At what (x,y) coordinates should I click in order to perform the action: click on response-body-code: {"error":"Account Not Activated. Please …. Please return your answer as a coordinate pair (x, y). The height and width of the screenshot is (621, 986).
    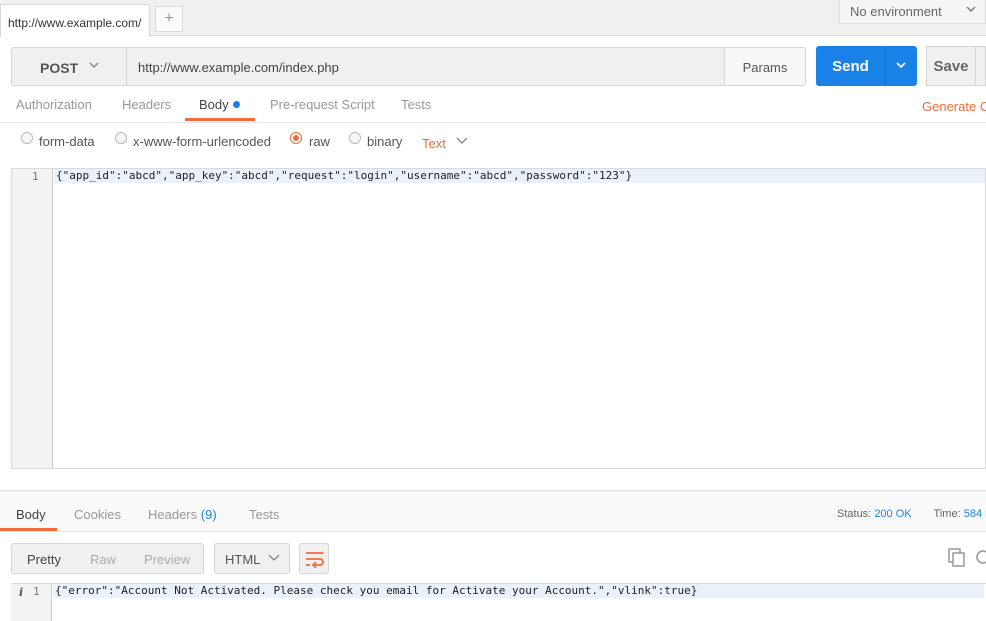
    Looking at the image, I should click on (518, 591).